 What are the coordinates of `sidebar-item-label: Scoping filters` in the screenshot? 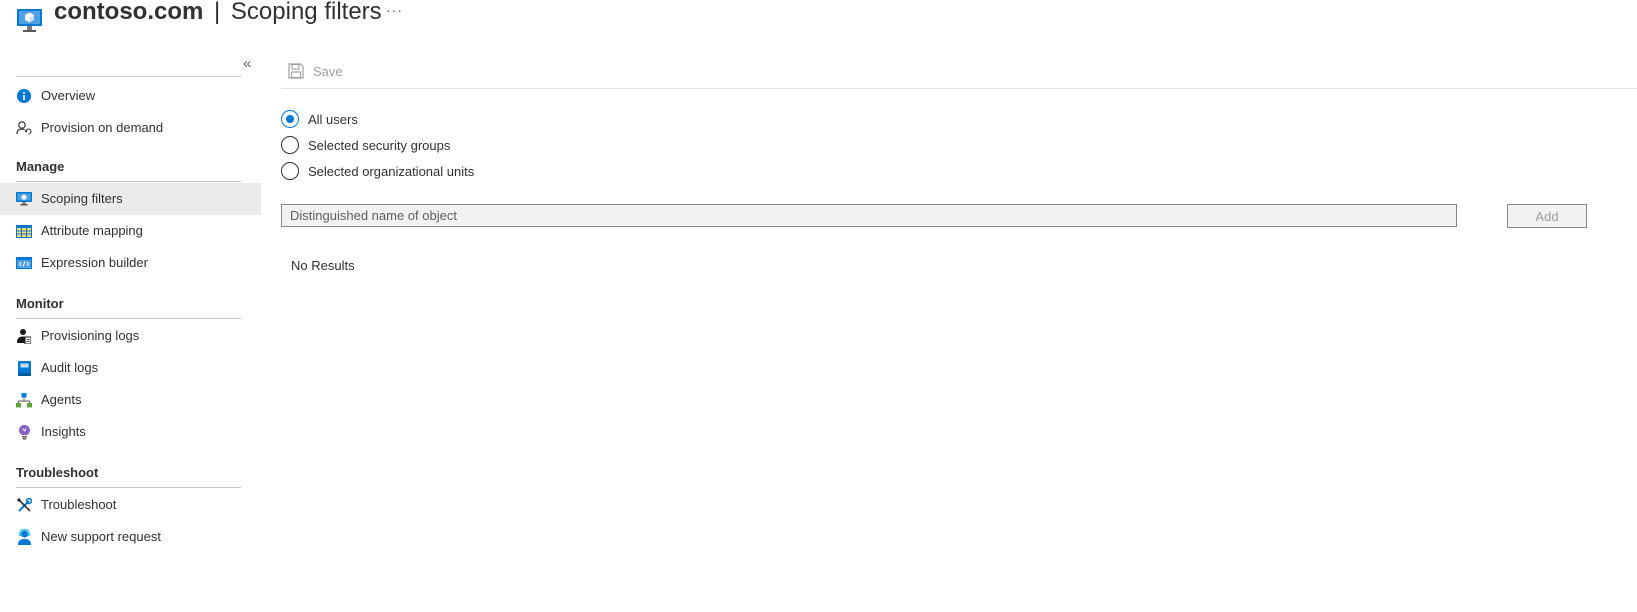 It's located at (82, 198).